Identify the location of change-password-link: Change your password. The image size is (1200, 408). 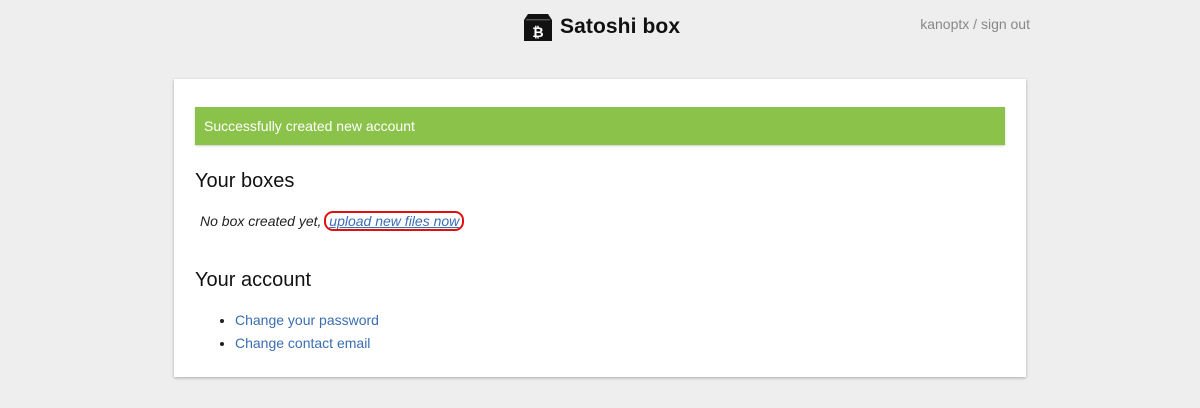
(307, 320).